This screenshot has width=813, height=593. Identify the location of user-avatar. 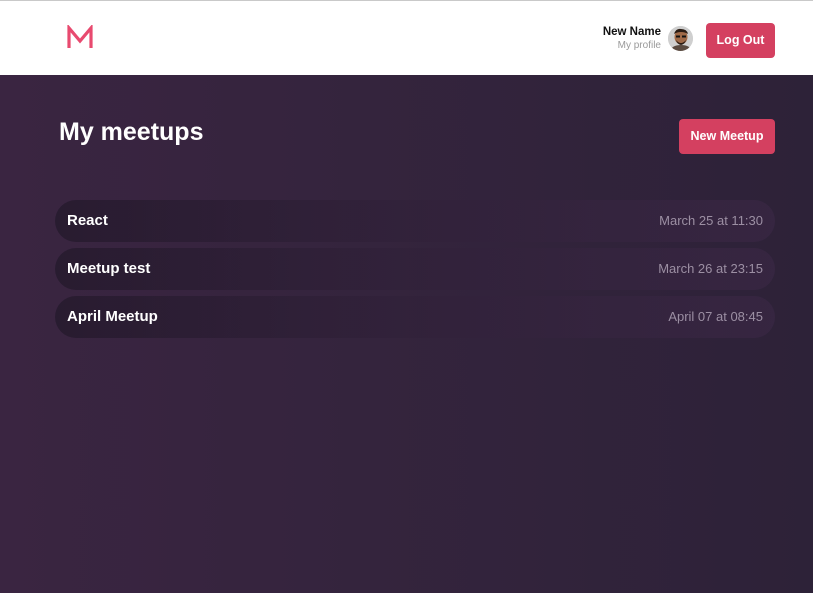
(680, 38).